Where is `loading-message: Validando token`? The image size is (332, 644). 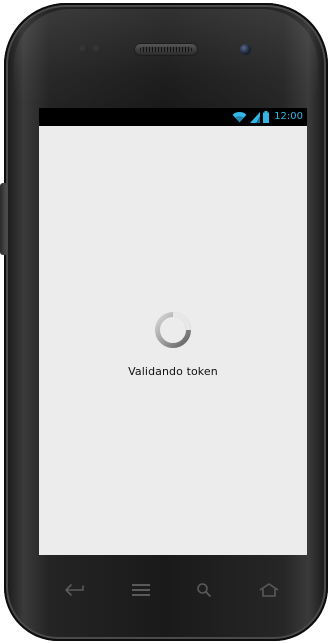 loading-message: Validando token is located at coordinates (173, 371).